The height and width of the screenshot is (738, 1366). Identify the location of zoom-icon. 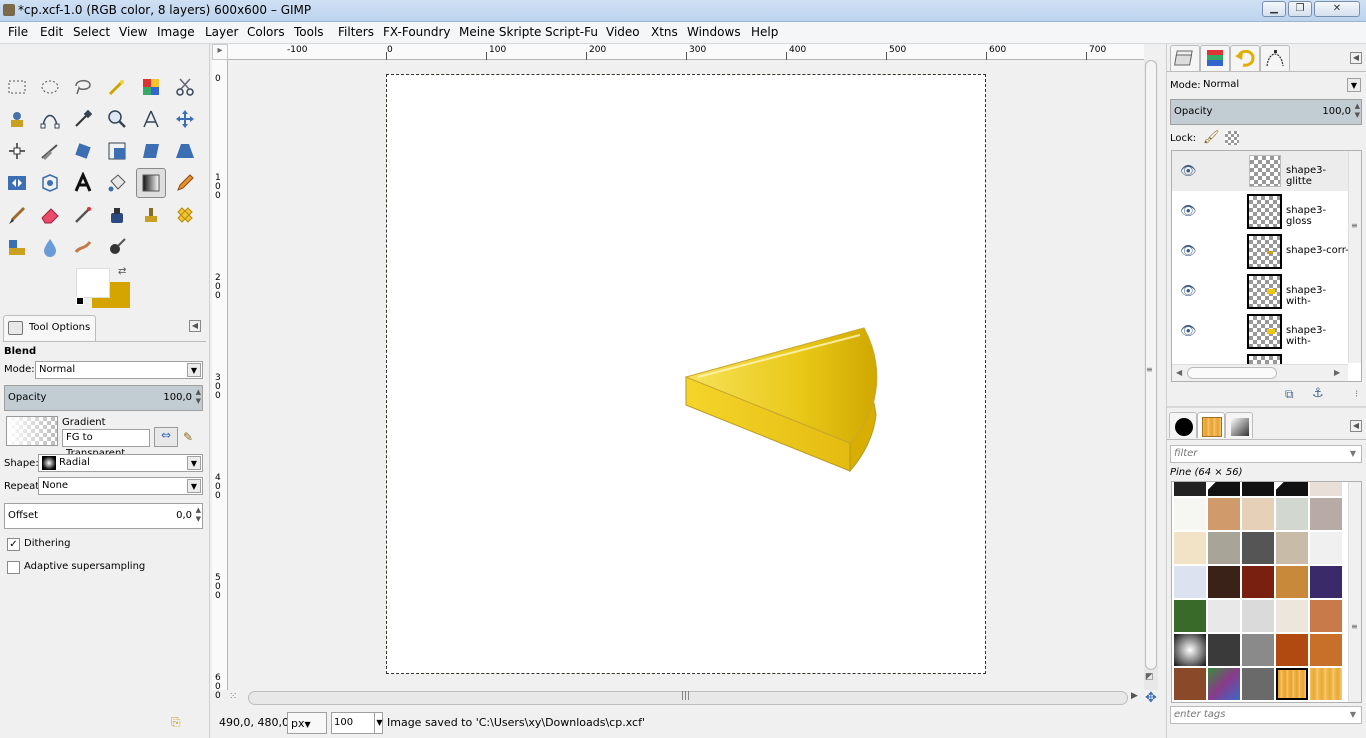
(117, 119).